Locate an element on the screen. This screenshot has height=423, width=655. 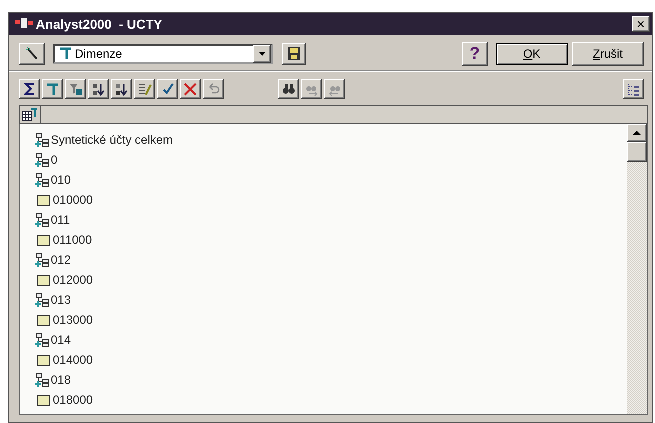
save-button is located at coordinates (294, 53).